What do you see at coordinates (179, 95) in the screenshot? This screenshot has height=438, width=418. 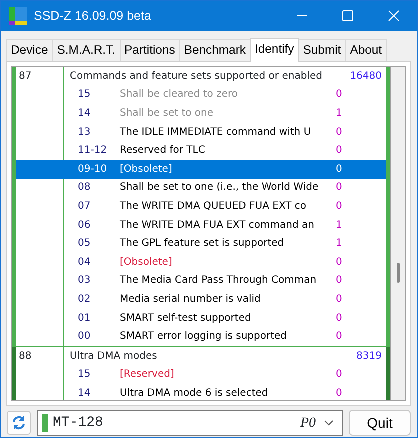 I see `bit-description: Shall be cleared to zero` at bounding box center [179, 95].